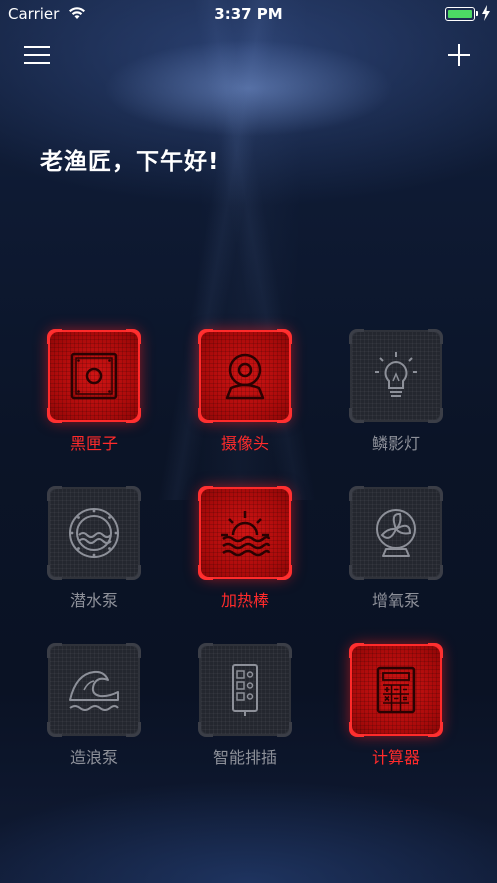 The width and height of the screenshot is (497, 883). What do you see at coordinates (37, 47) in the screenshot?
I see `hamburger-menu-icon` at bounding box center [37, 47].